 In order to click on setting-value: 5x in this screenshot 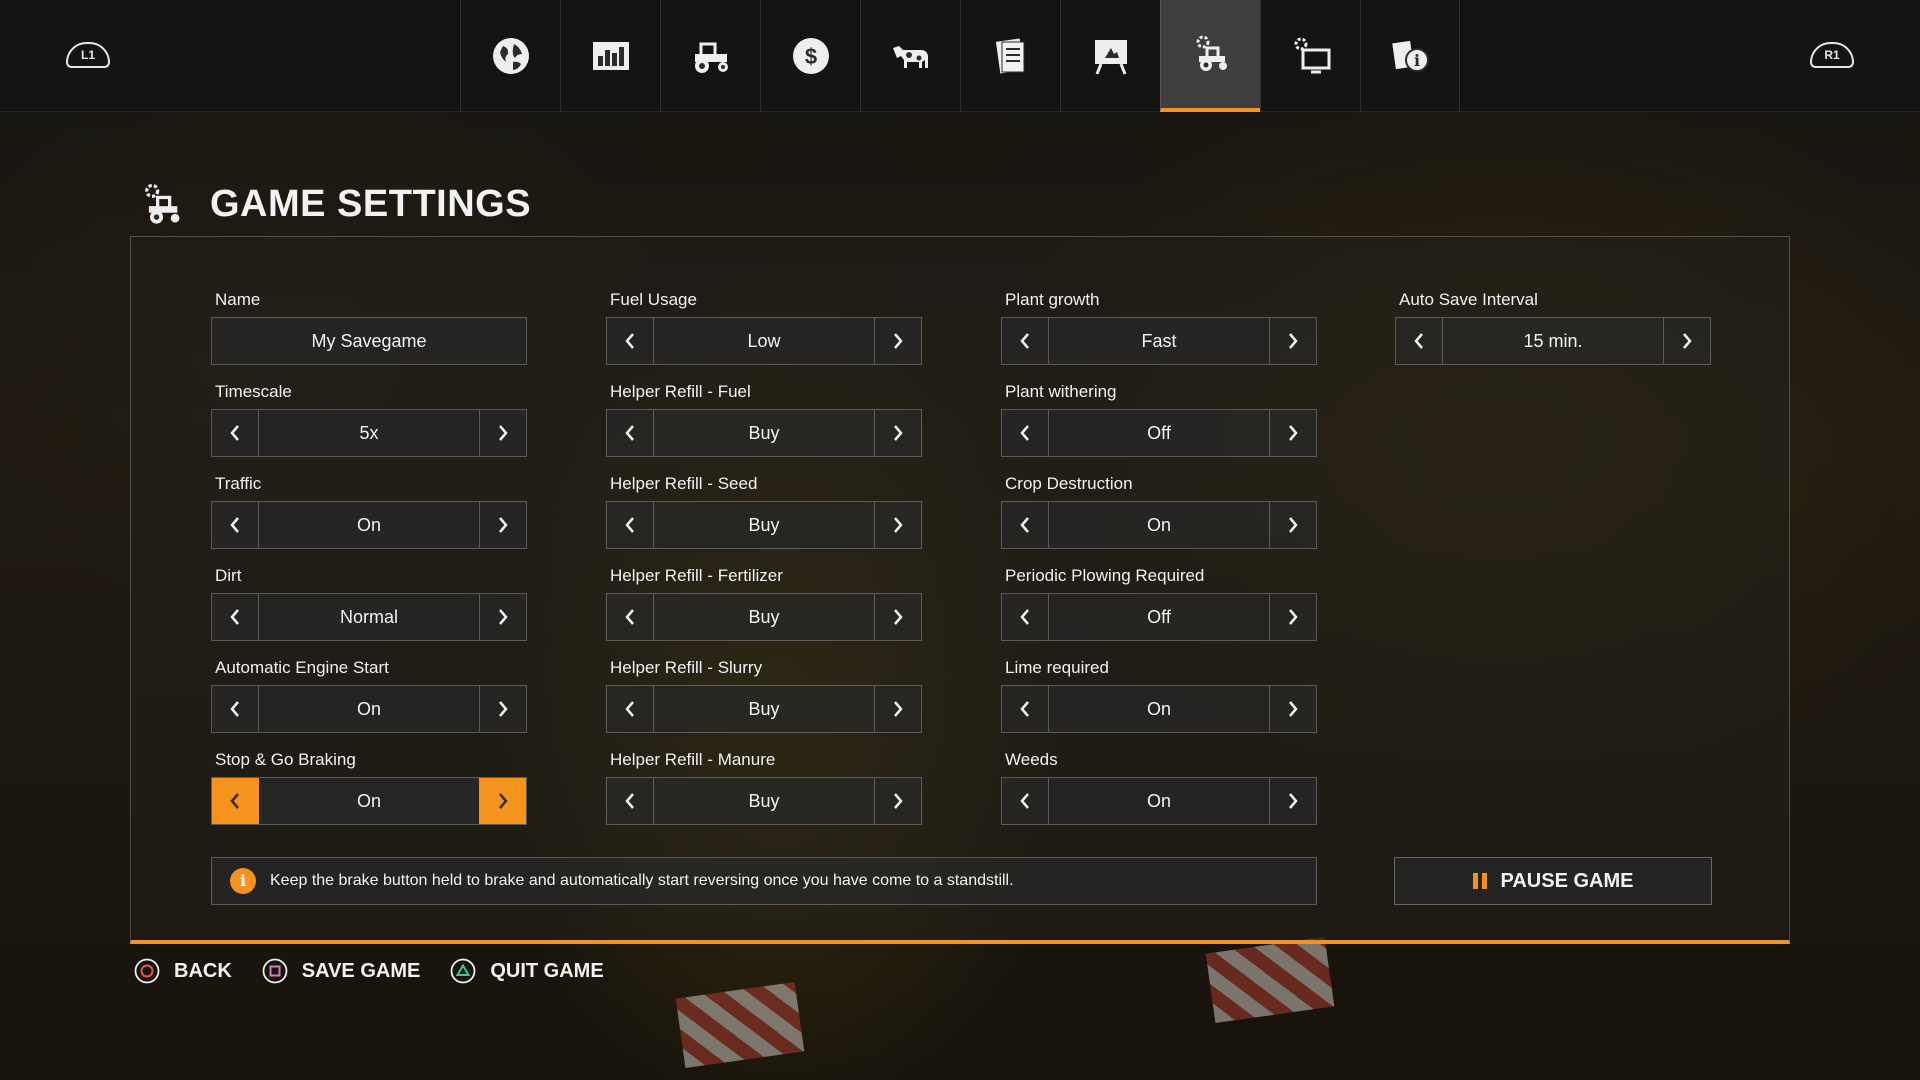, I will do `click(369, 433)`.